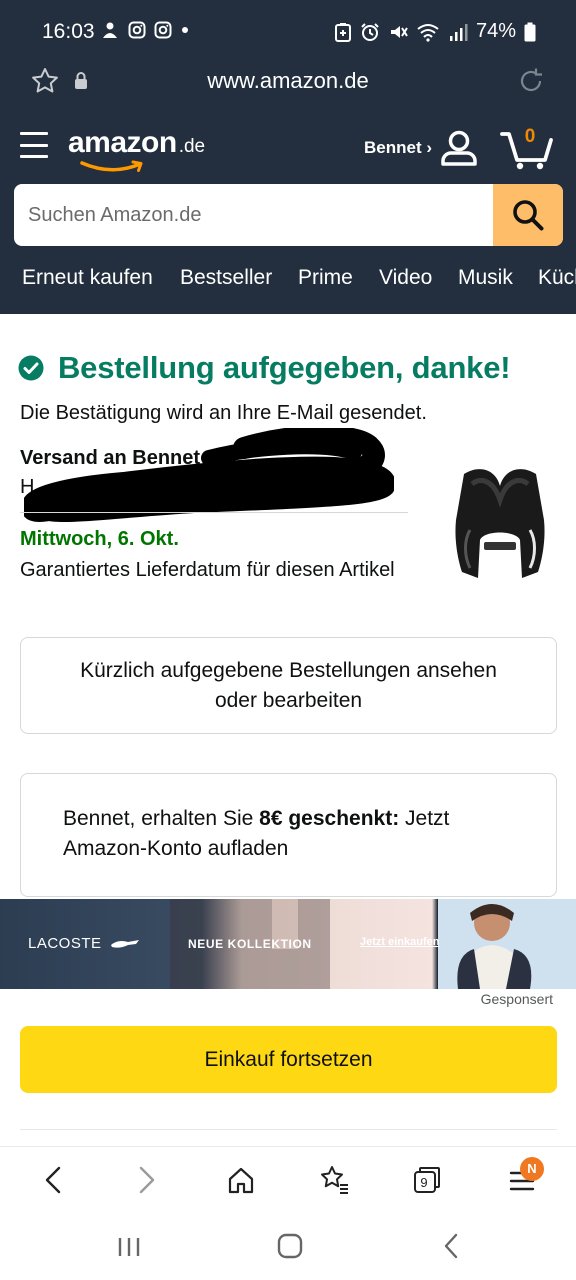  Describe the element at coordinates (531, 81) in the screenshot. I see `reload-icon` at that location.